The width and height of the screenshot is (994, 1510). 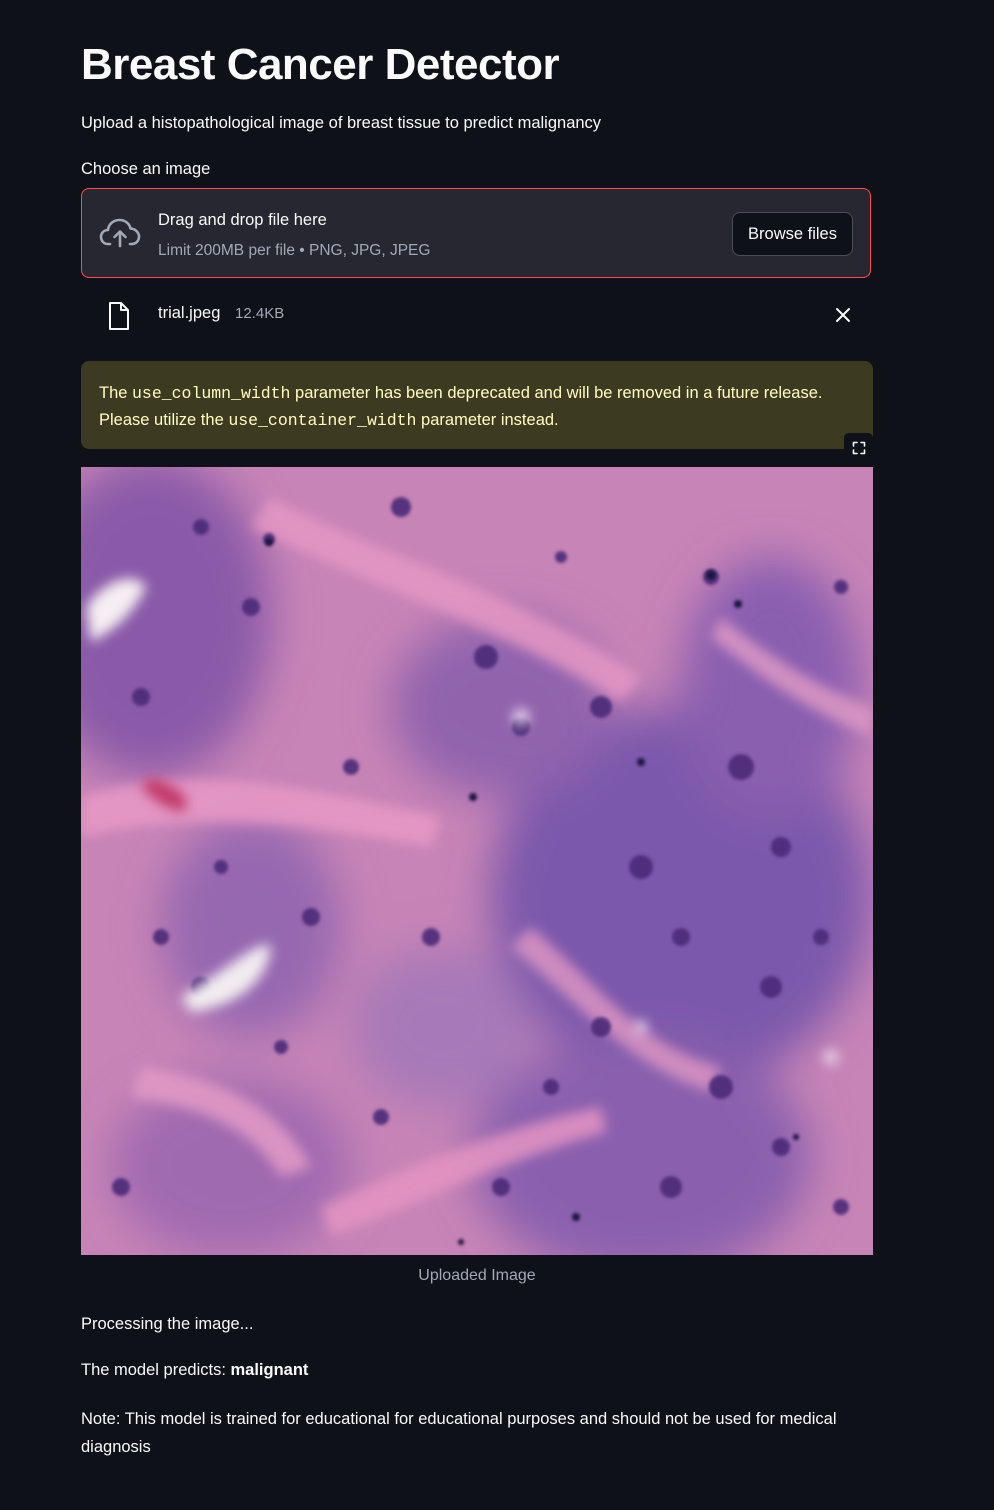 What do you see at coordinates (477, 1275) in the screenshot?
I see `image-caption: Uploaded Image` at bounding box center [477, 1275].